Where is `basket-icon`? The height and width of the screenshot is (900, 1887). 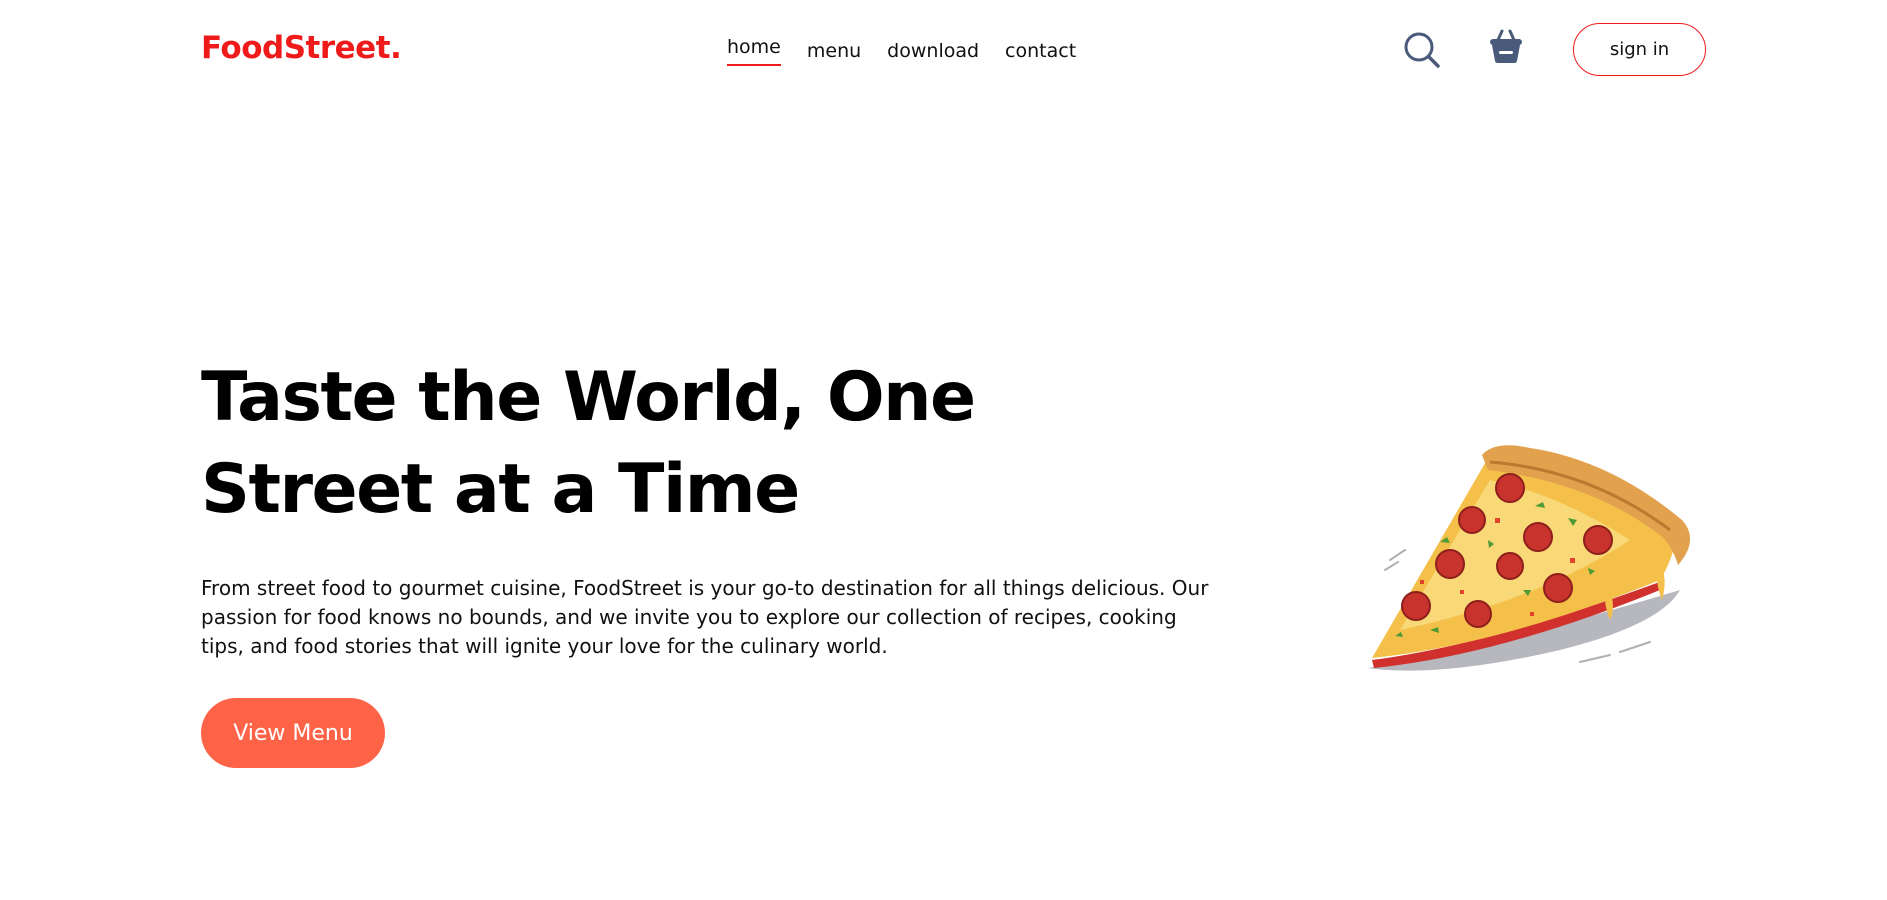 basket-icon is located at coordinates (1506, 47).